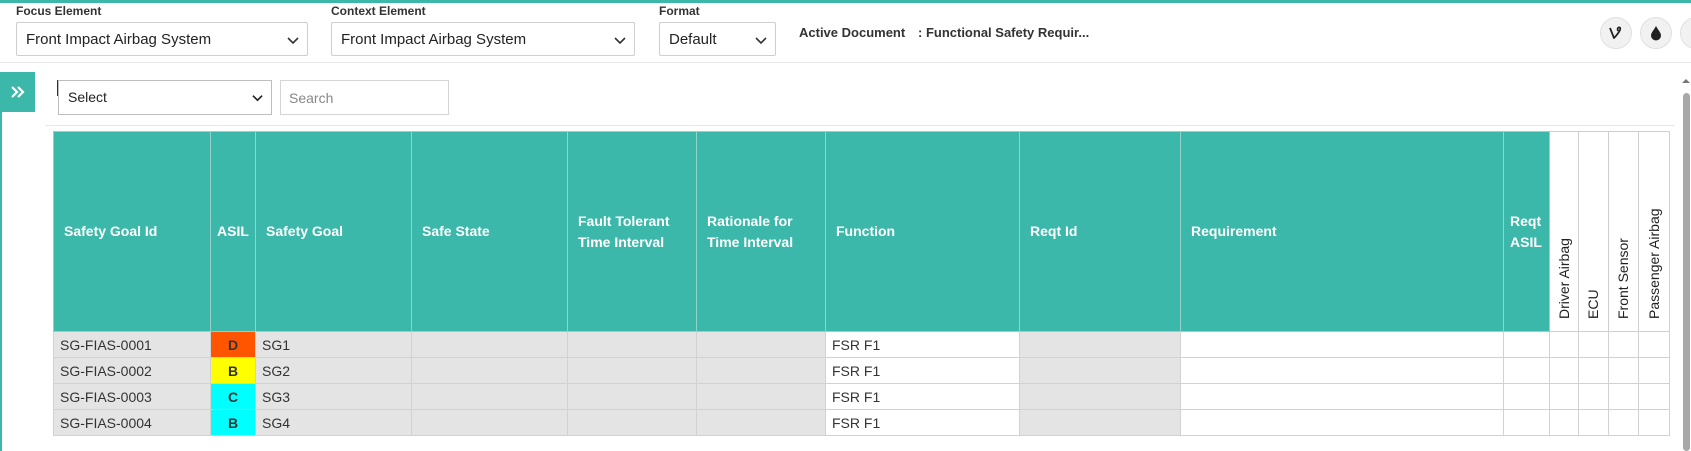  I want to click on table-row: SG-FIAS-0002 B SG2 FSR F1, so click(861, 370).